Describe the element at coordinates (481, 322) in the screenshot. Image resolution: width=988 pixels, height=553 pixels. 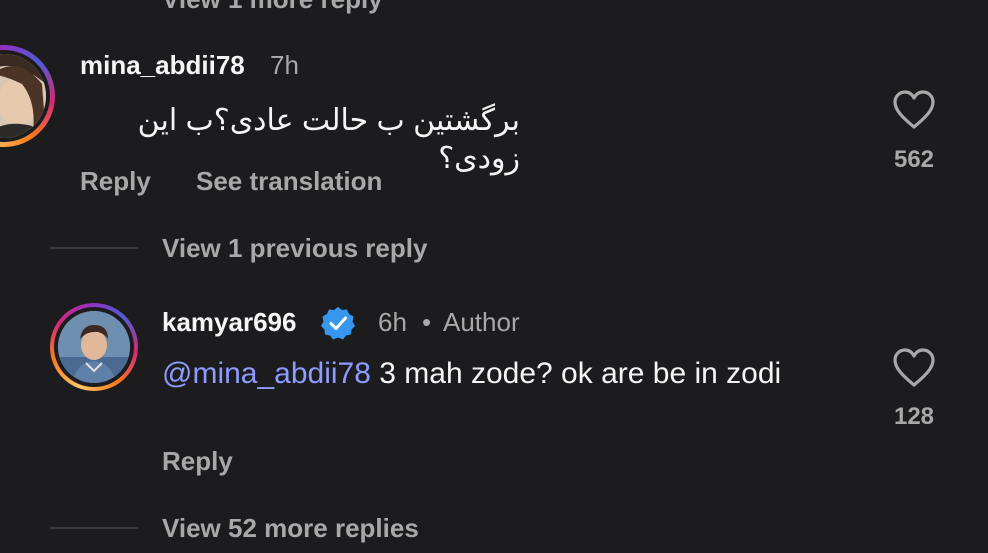
I see `author-badge: Author` at that location.